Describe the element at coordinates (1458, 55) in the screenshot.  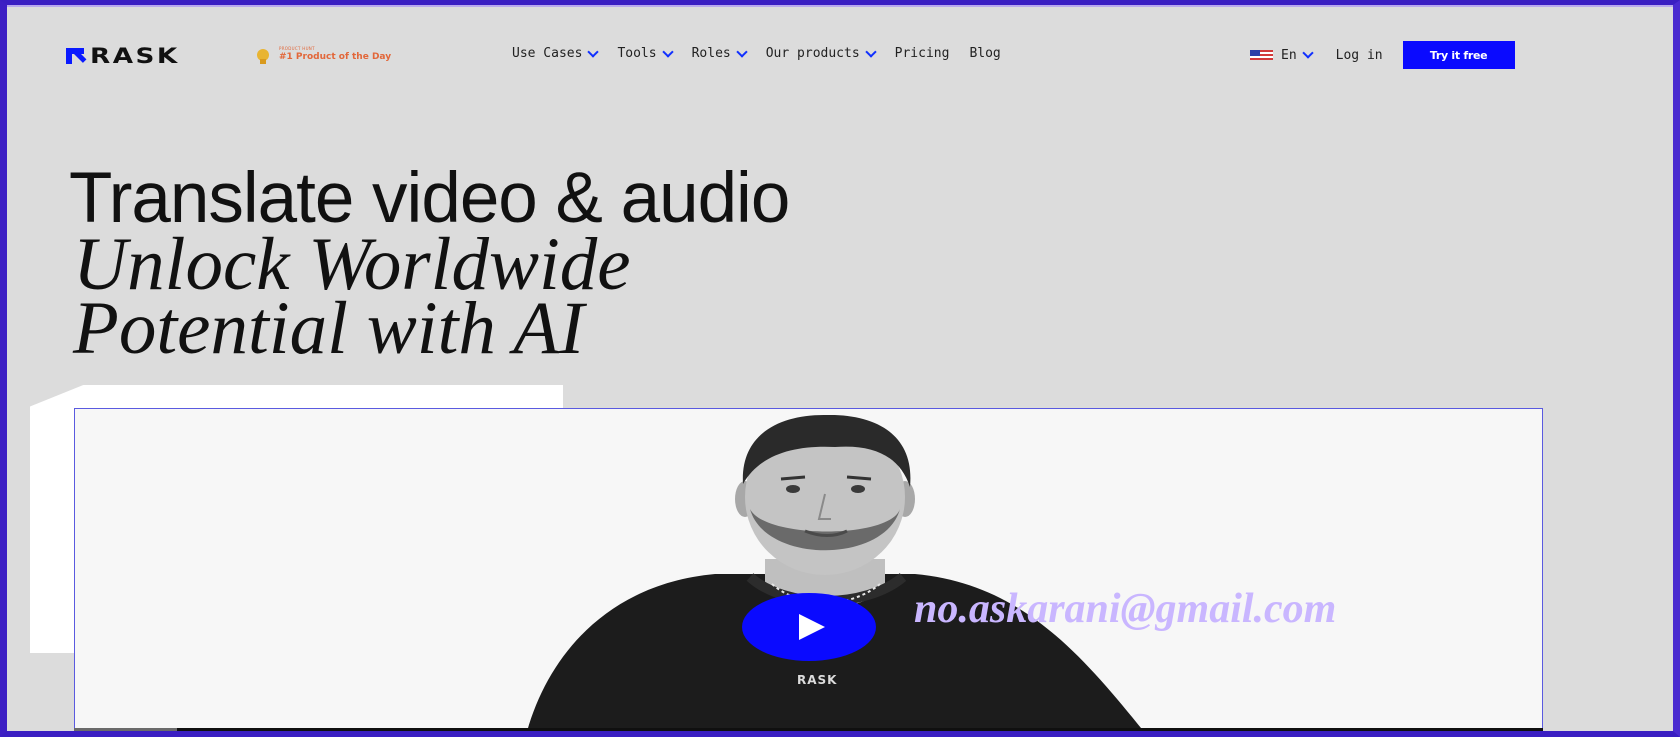
I see `try-it-free-button: Try it free` at that location.